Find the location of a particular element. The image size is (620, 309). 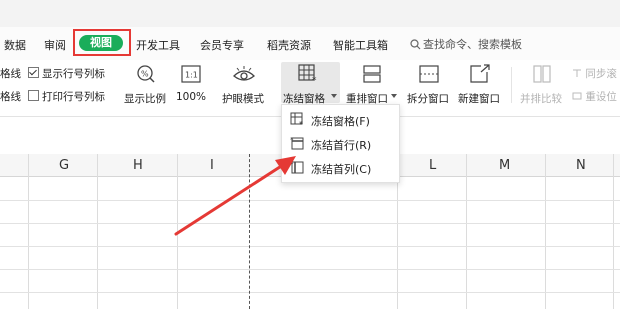

annotation-arrow is located at coordinates (235, 196).